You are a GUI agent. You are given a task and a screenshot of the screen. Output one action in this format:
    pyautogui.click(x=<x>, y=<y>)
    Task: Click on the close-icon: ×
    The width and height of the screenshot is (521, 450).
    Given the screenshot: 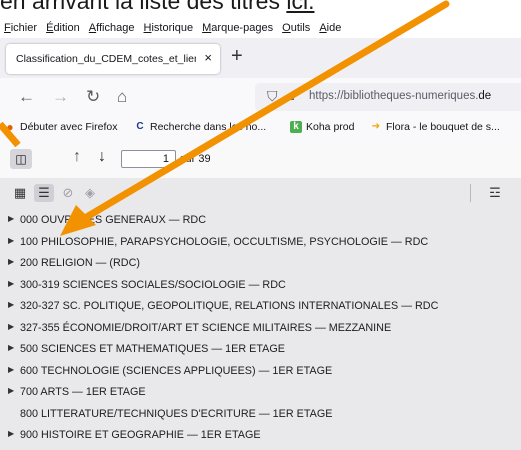 What is the action you would take?
    pyautogui.click(x=208, y=57)
    